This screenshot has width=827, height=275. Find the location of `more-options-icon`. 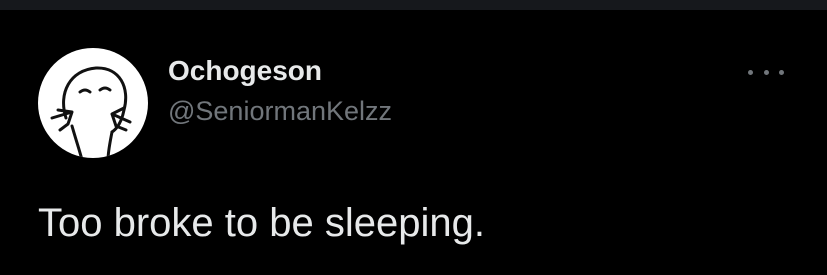

more-options-icon is located at coordinates (766, 72).